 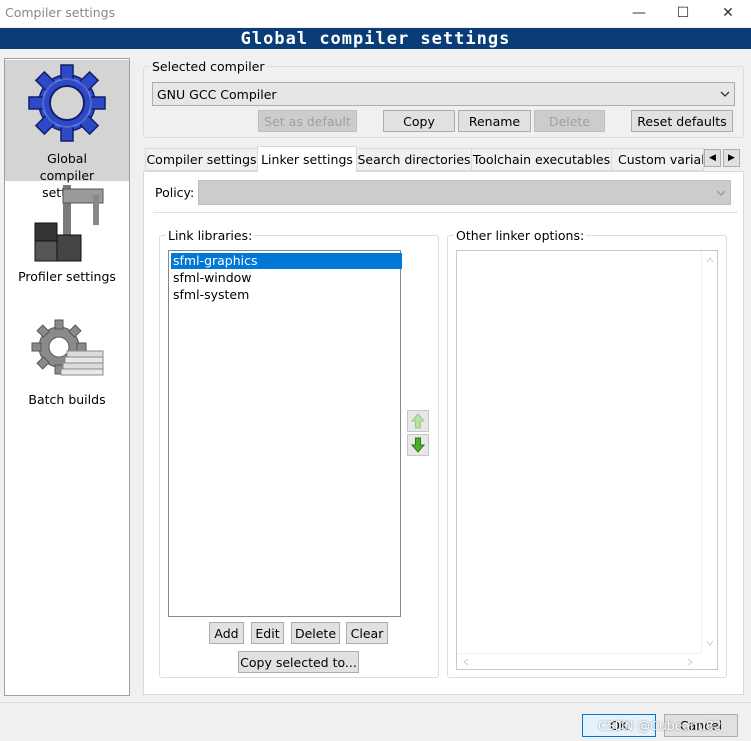 I want to click on tab-scroll-left-button: ◀, so click(x=712, y=158).